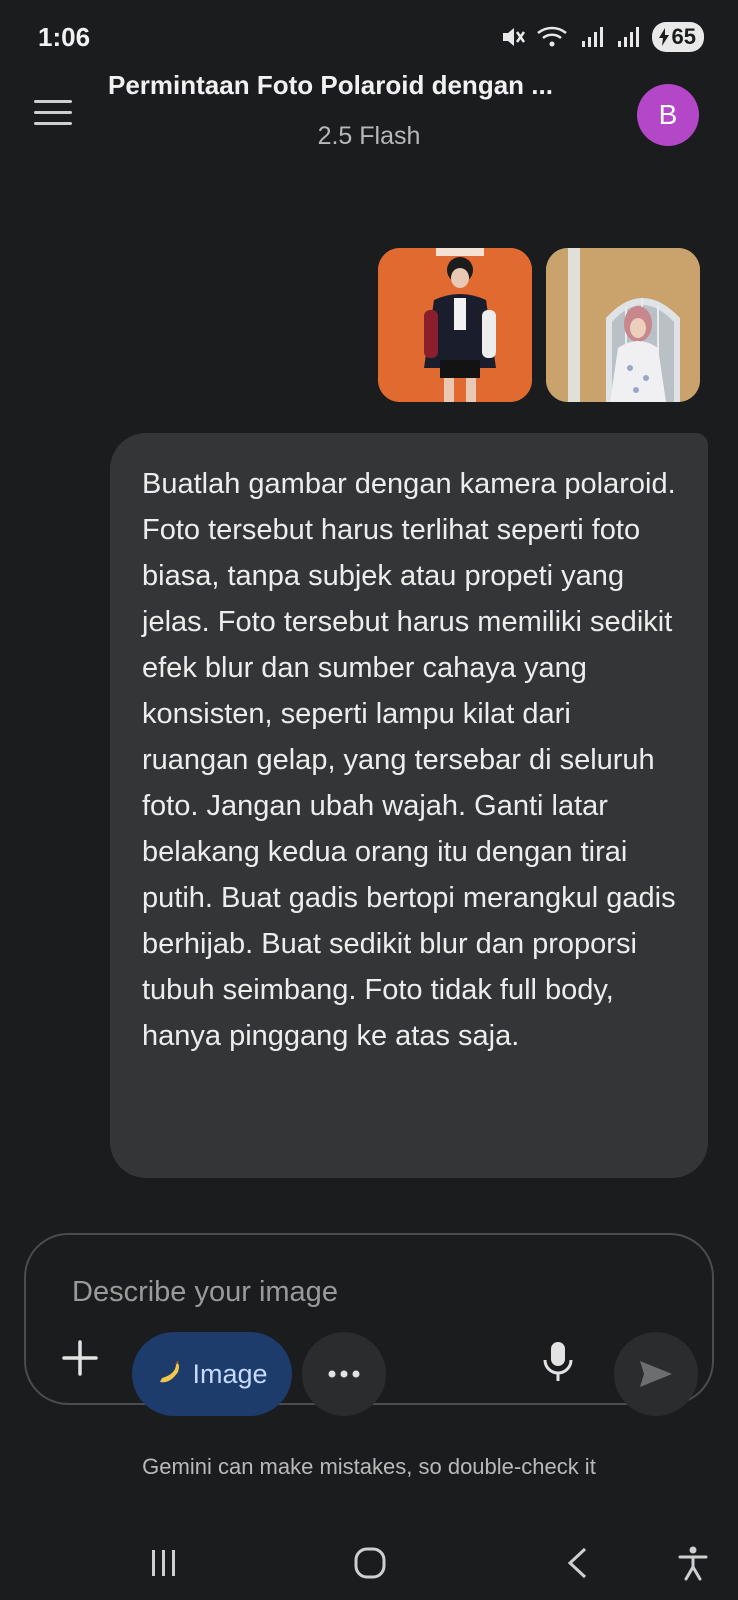  I want to click on avatar: B, so click(668, 115).